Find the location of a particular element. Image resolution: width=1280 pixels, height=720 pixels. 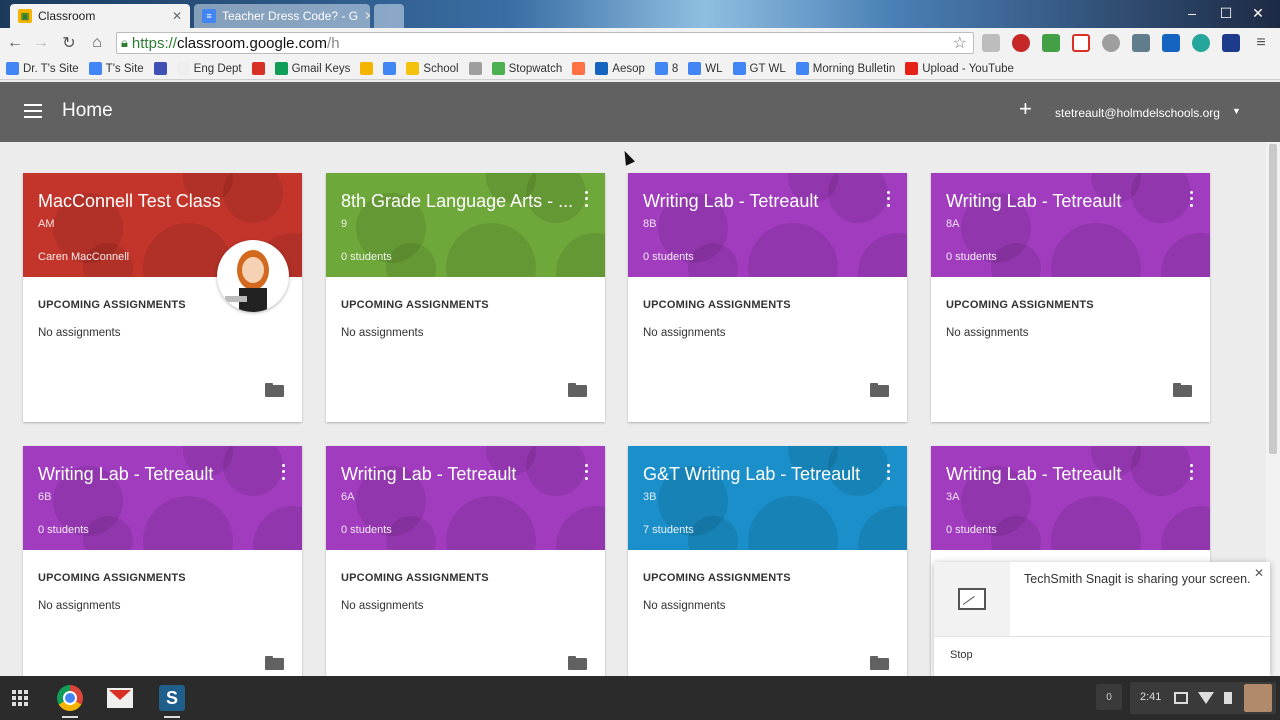

class-card-header: Writing Lab - Tetreault 6B 0 students is located at coordinates (162, 498).